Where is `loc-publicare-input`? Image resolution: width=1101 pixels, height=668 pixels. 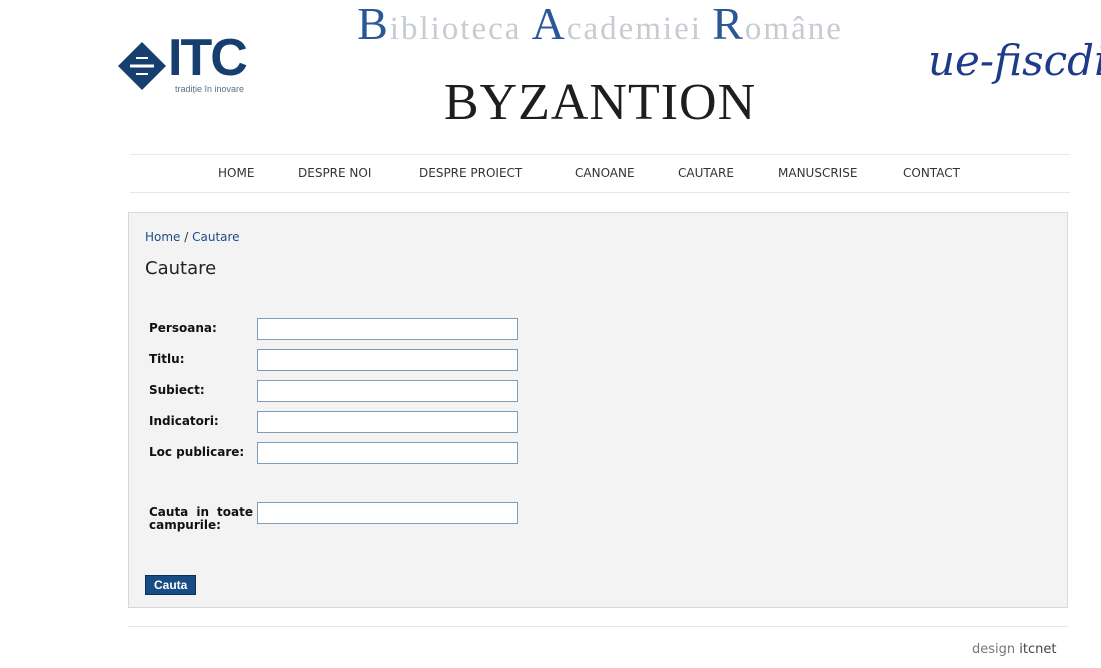
loc-publicare-input is located at coordinates (387, 453).